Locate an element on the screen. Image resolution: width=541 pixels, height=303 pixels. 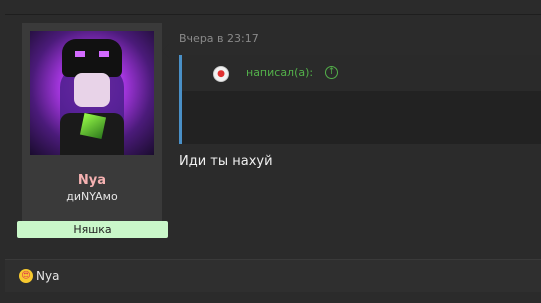
user-avatar is located at coordinates (92, 93).